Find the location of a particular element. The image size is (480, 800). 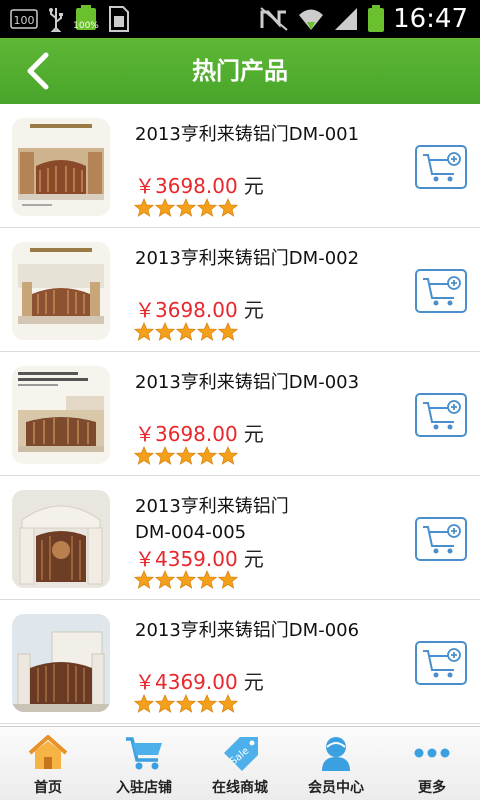

chevron-left-icon is located at coordinates (38, 71).